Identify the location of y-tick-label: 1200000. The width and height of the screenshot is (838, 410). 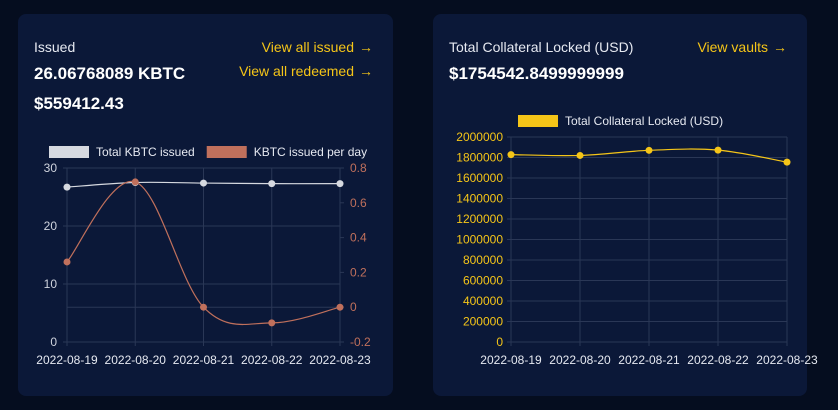
(479, 219).